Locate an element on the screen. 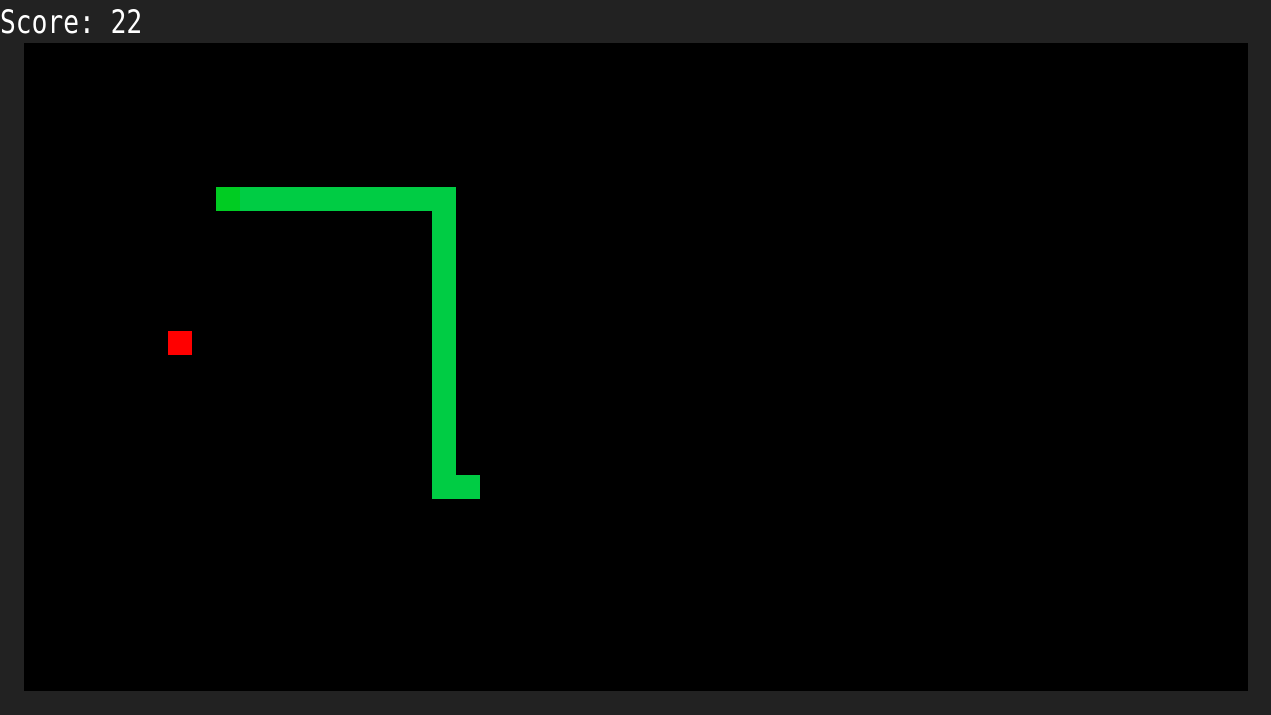 This screenshot has height=715, width=1271. snake-head is located at coordinates (228, 199).